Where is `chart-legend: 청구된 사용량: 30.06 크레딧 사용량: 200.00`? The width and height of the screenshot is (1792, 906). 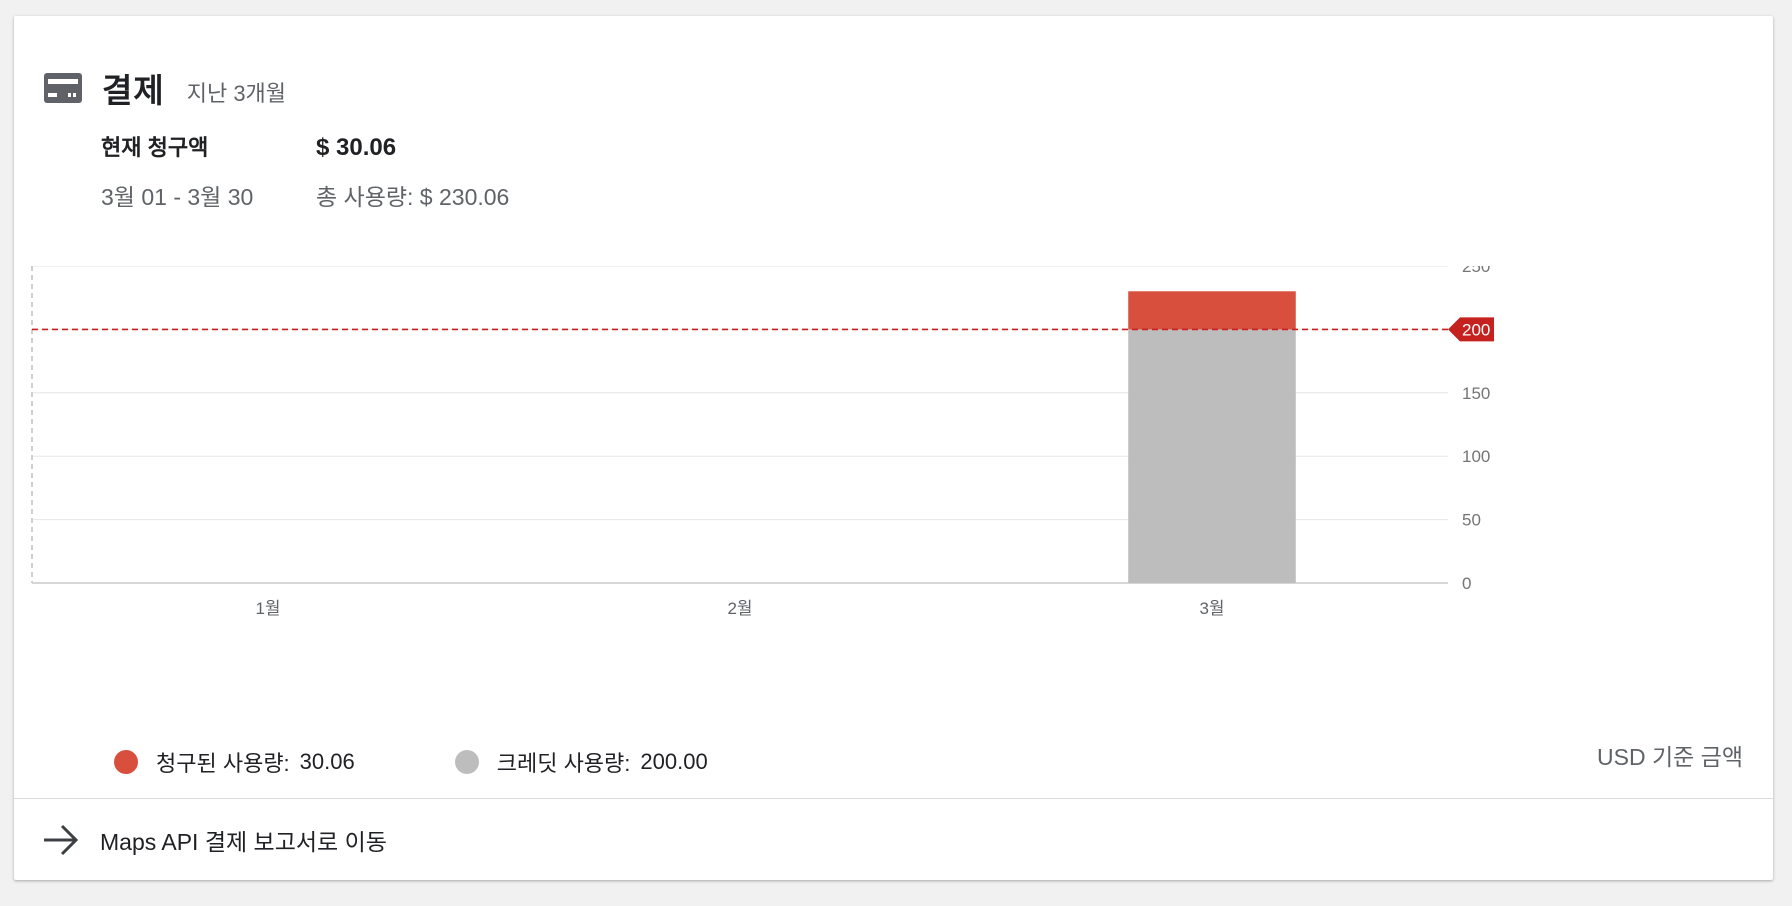
chart-legend: 청구된 사용량: 30.06 크레딧 사용량: 200.00 is located at coordinates (461, 762).